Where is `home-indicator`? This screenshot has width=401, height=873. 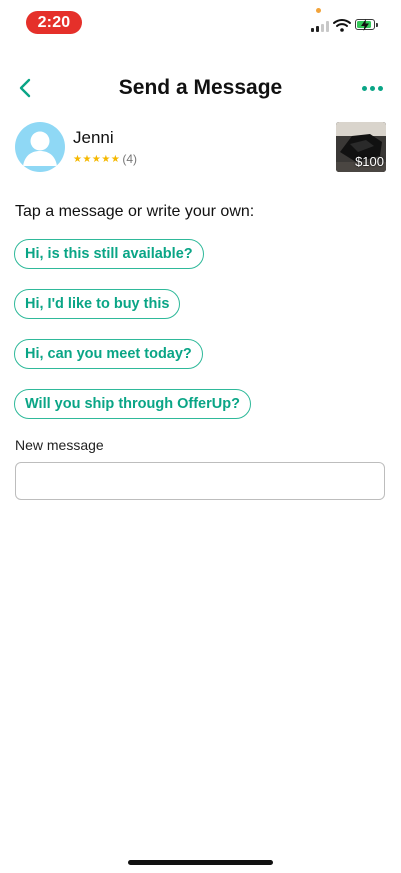
home-indicator is located at coordinates (200, 862).